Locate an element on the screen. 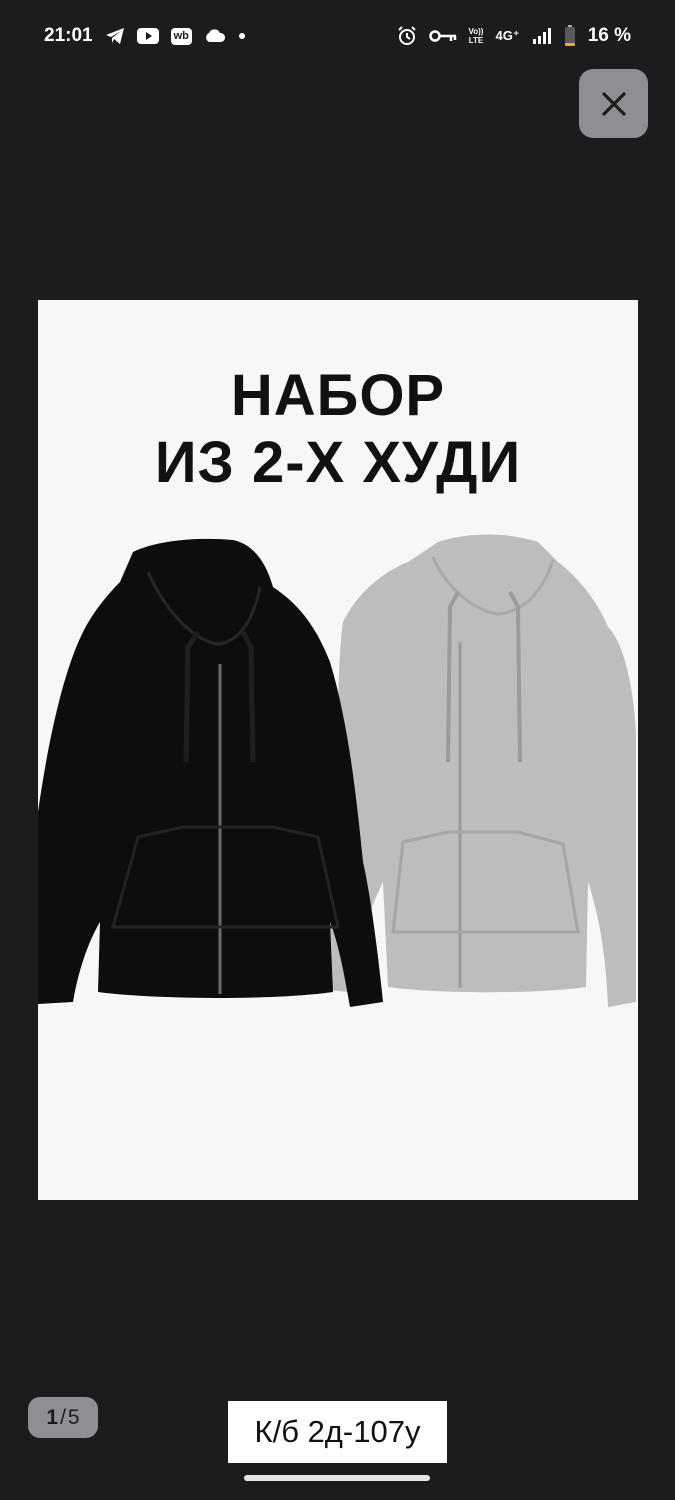 Image resolution: width=675 pixels, height=1500 pixels. image-title: НАБОР ИЗ 2-Х ХУДИ is located at coordinates (338, 429).